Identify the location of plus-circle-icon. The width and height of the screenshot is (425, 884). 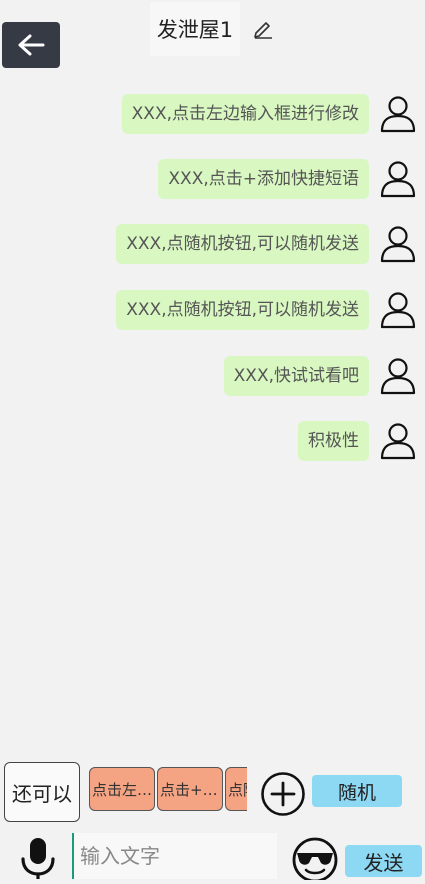
(283, 794).